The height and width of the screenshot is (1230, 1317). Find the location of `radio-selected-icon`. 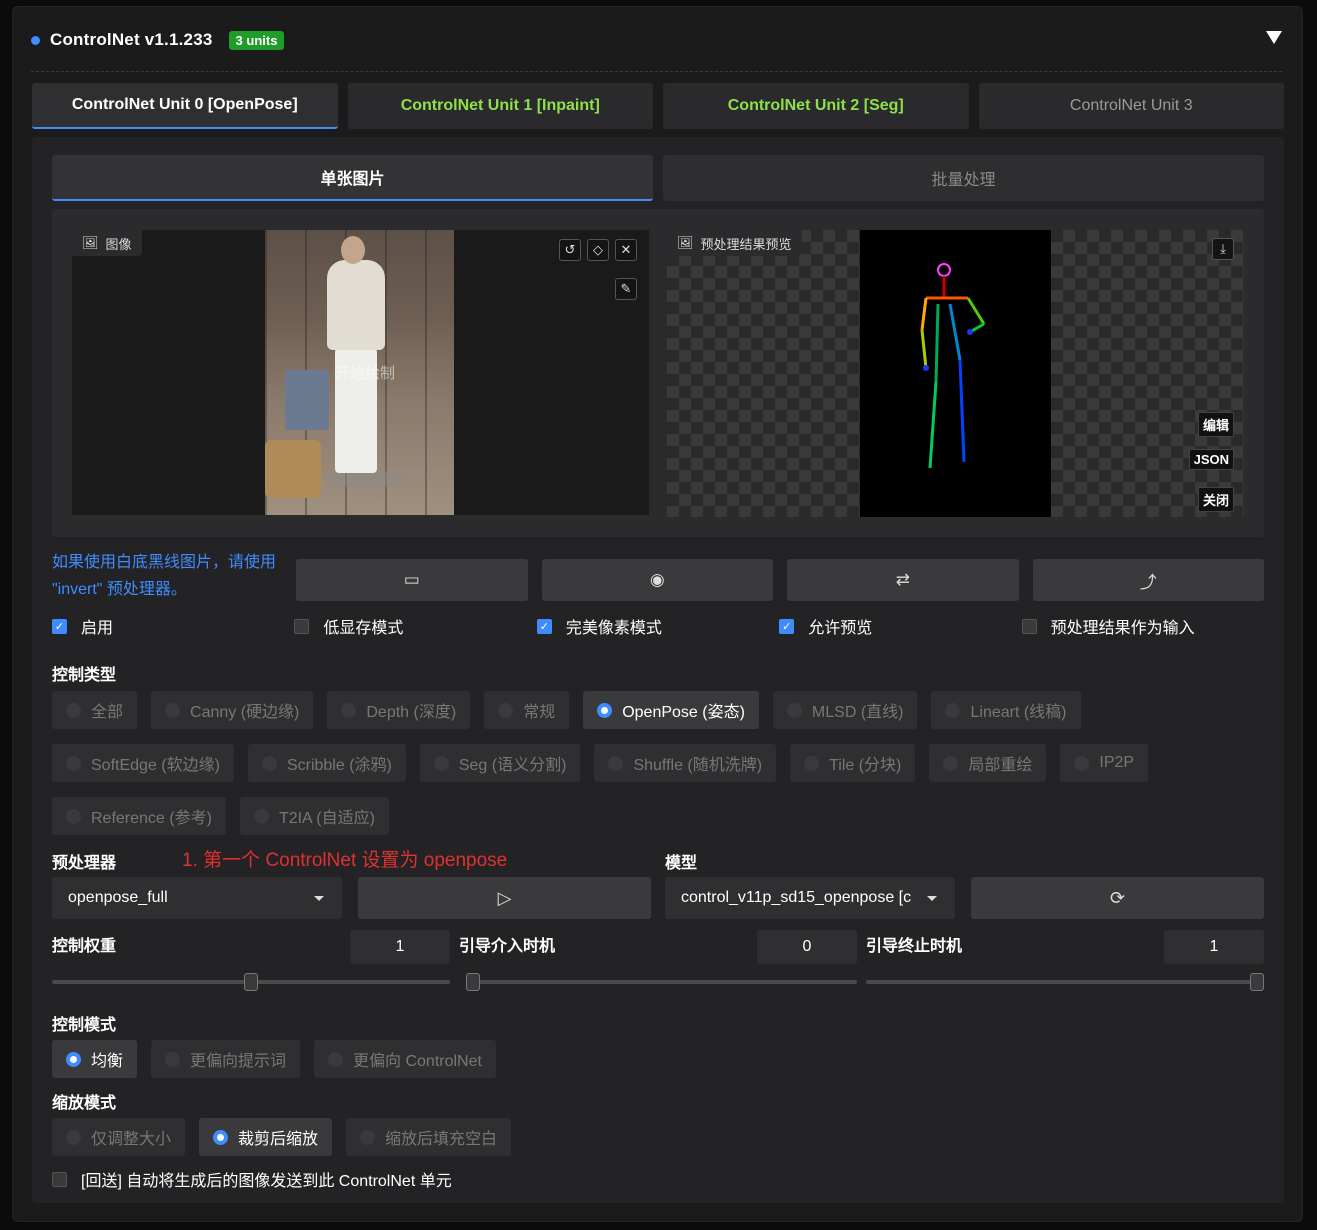

radio-selected-icon is located at coordinates (73, 1059).